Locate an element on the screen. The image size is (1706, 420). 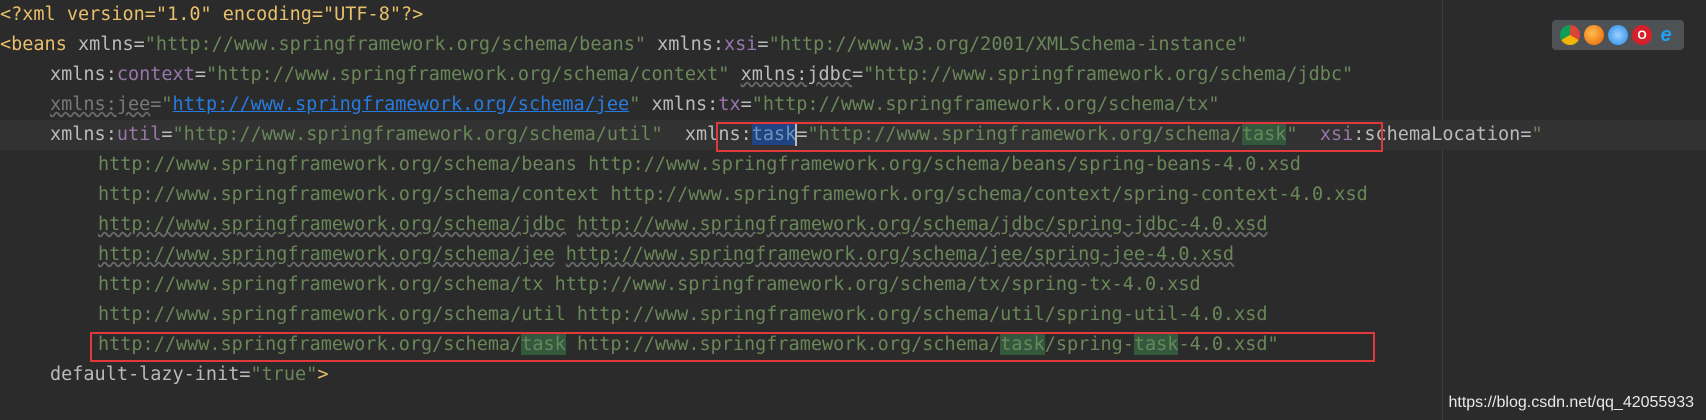
xml-declaration: <?xml version="1.0" encoding="UTF-8"?> is located at coordinates (212, 14).